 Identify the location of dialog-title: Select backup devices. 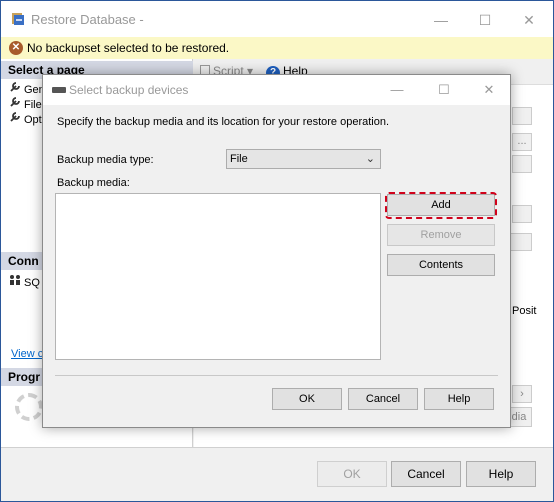
(129, 90).